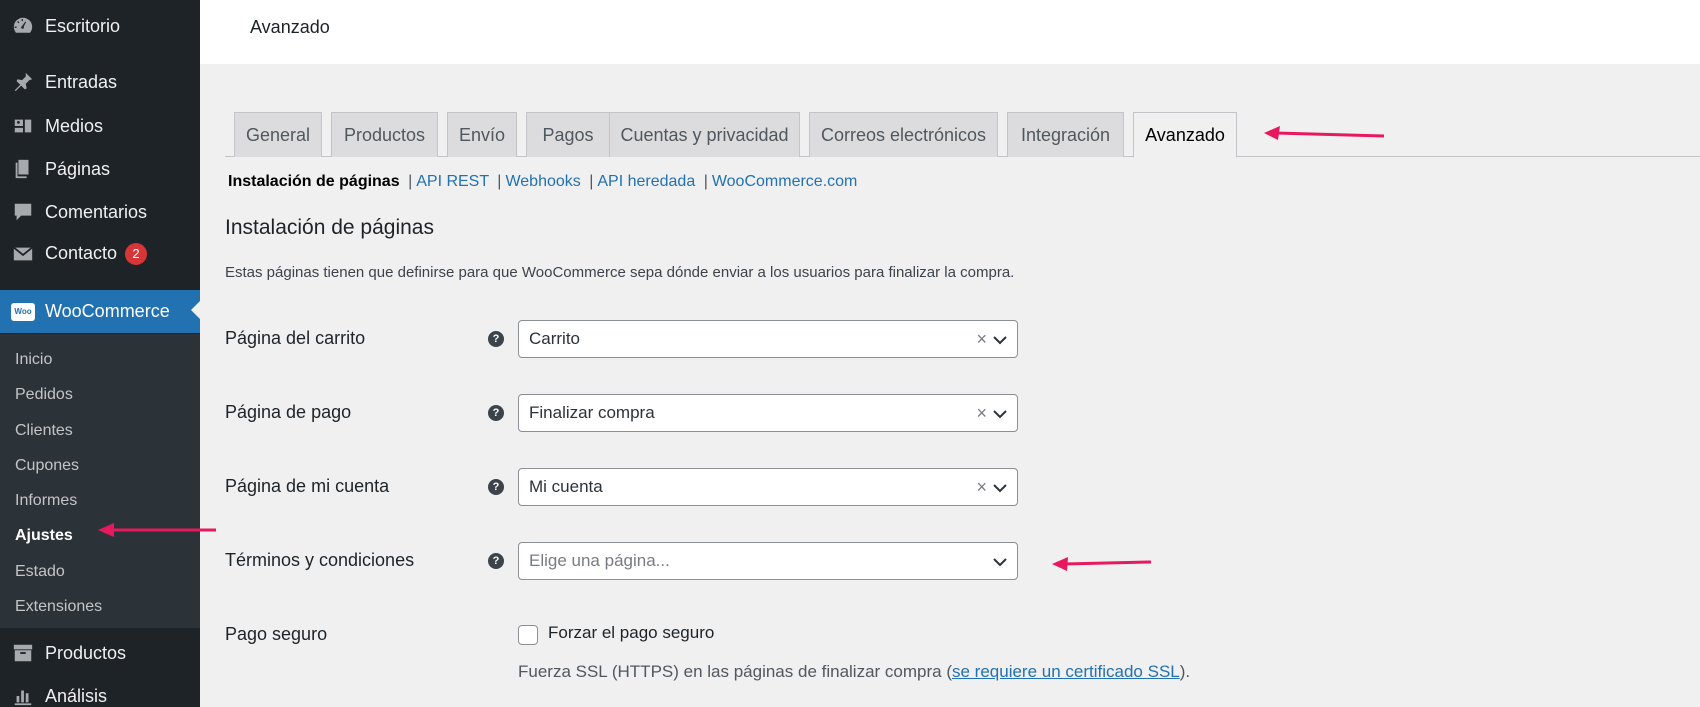 This screenshot has width=1700, height=707. What do you see at coordinates (76, 695) in the screenshot?
I see `menu-label: Análisis` at bounding box center [76, 695].